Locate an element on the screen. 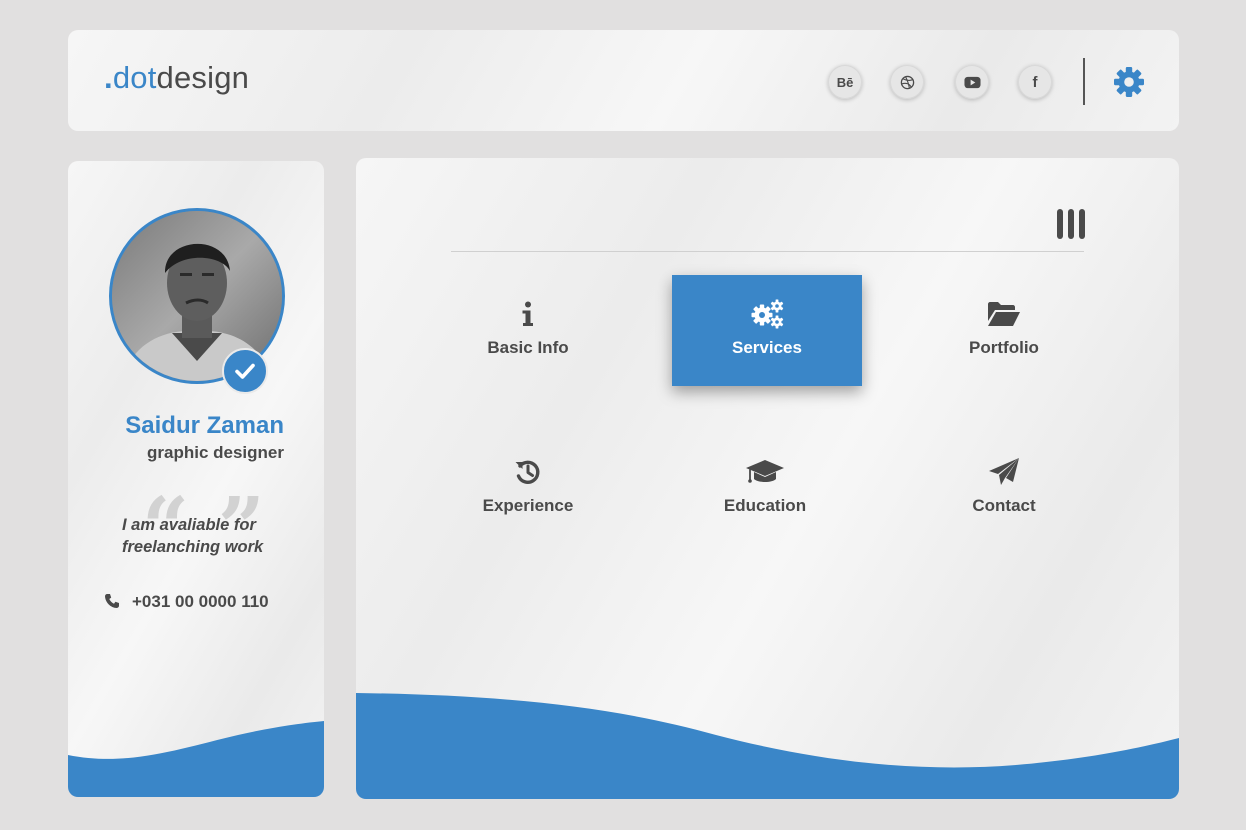 This screenshot has width=1246, height=830. tile-label: Basic Info is located at coordinates (528, 347).